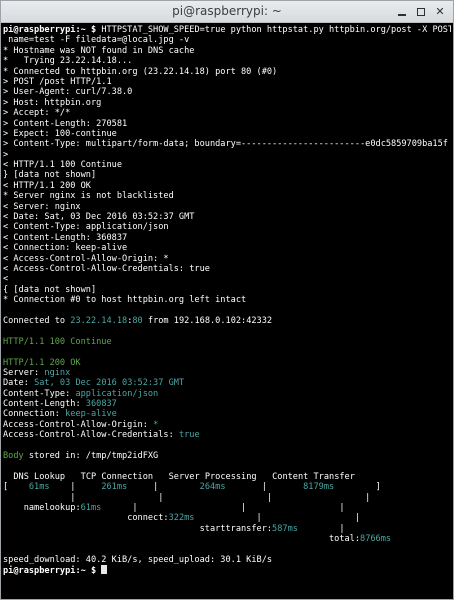 This screenshot has width=454, height=600. I want to click on timing-col-transfer: Content Transfer, so click(313, 476).